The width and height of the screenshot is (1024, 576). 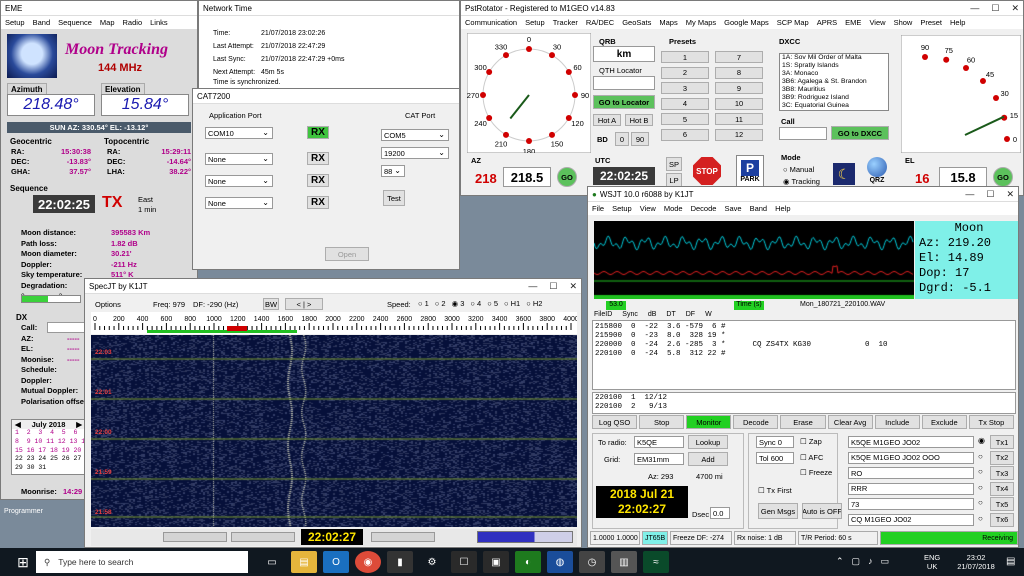 What do you see at coordinates (440, 303) in the screenshot?
I see `speed-radio: ○ 2` at bounding box center [440, 303].